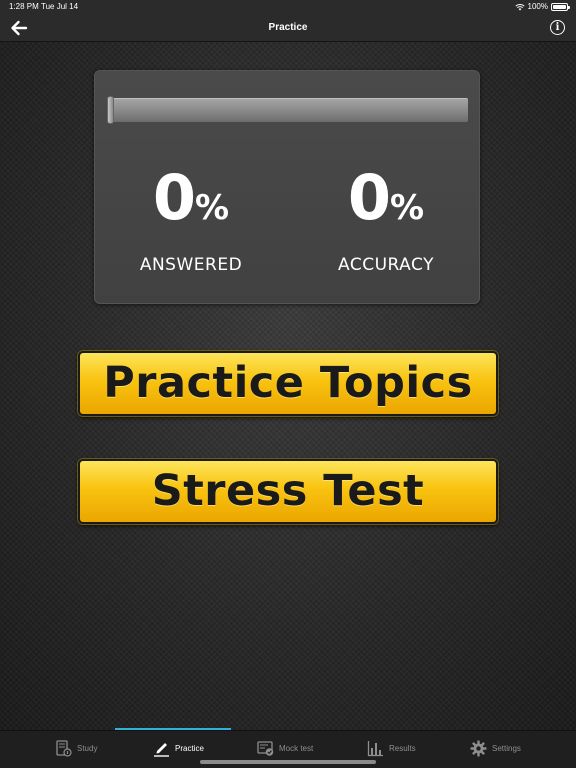 The height and width of the screenshot is (768, 576). What do you see at coordinates (191, 265) in the screenshot?
I see `answered-label: ANSWERED` at bounding box center [191, 265].